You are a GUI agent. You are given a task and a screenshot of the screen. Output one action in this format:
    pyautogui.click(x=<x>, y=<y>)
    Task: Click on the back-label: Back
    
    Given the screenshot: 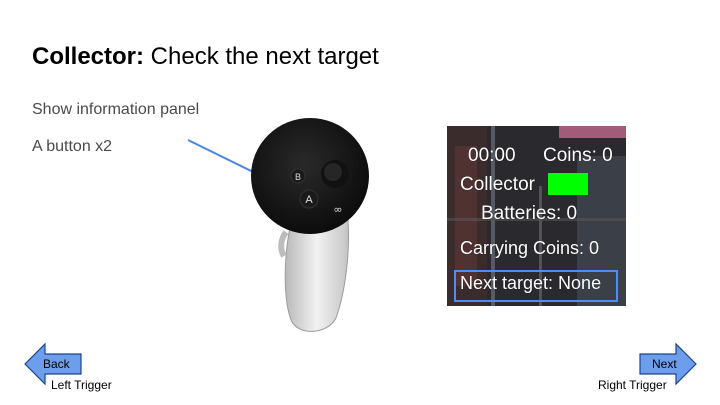 What is the action you would take?
    pyautogui.click(x=56, y=364)
    